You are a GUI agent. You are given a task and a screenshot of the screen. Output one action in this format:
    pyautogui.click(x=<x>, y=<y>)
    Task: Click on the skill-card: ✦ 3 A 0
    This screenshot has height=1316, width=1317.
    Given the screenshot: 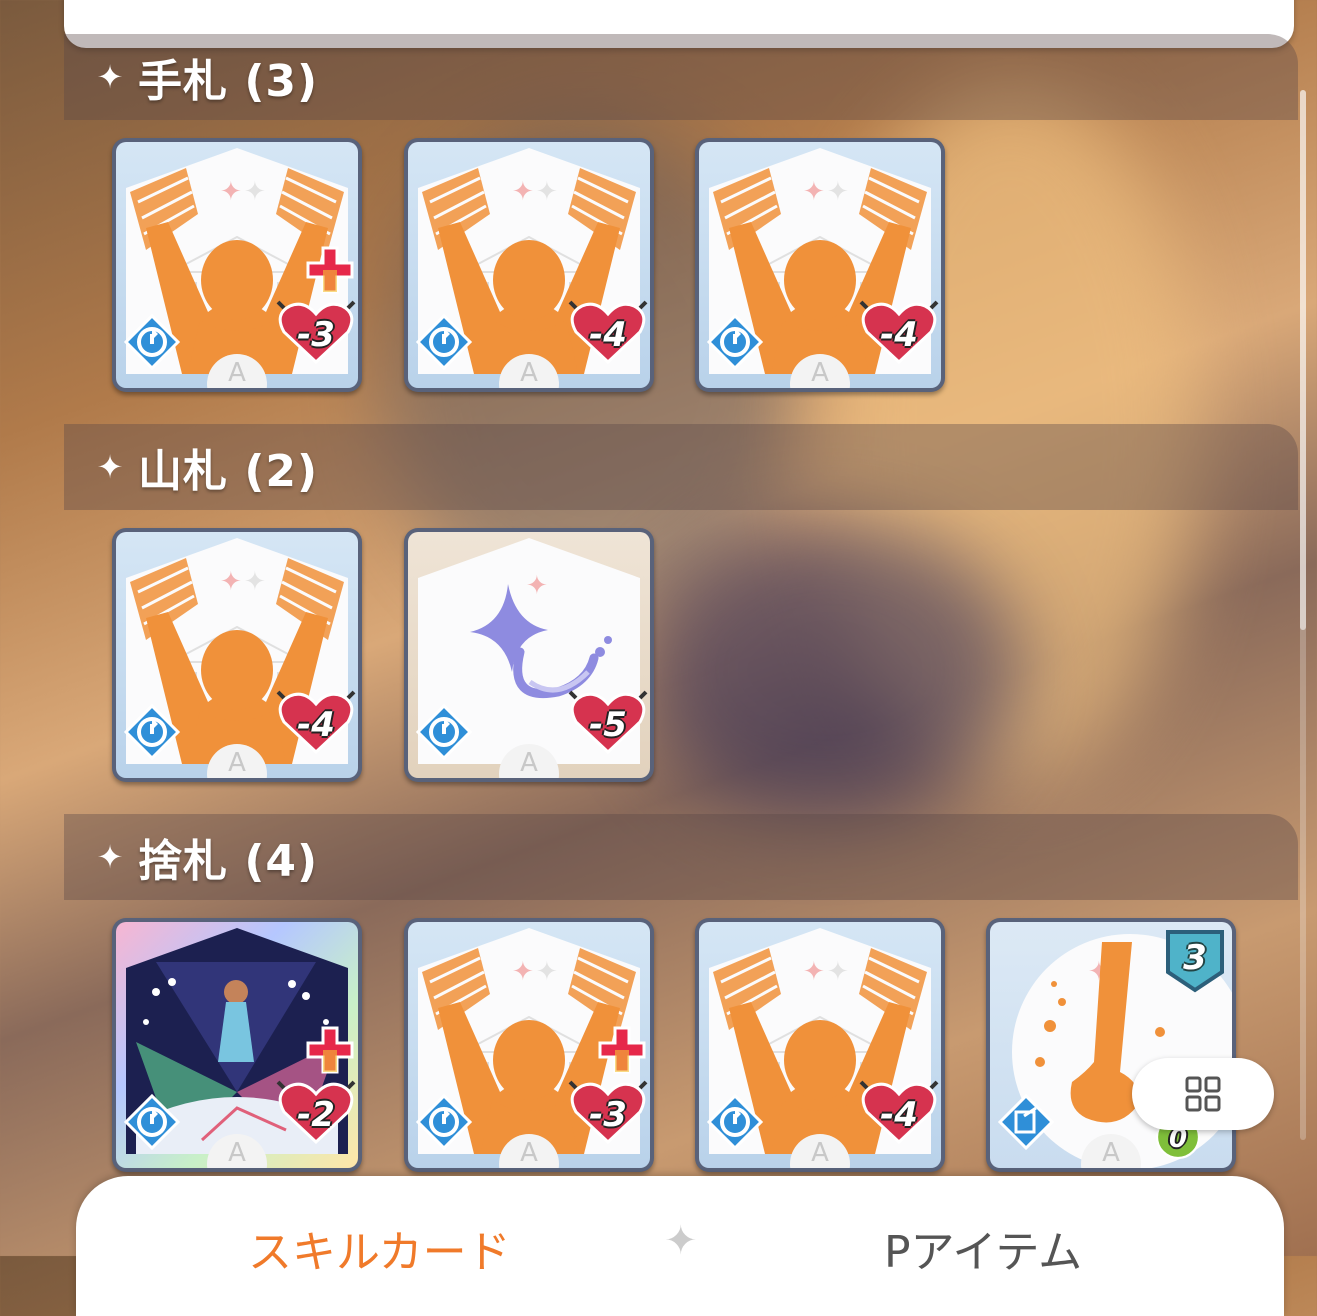 What is the action you would take?
    pyautogui.click(x=1111, y=1045)
    